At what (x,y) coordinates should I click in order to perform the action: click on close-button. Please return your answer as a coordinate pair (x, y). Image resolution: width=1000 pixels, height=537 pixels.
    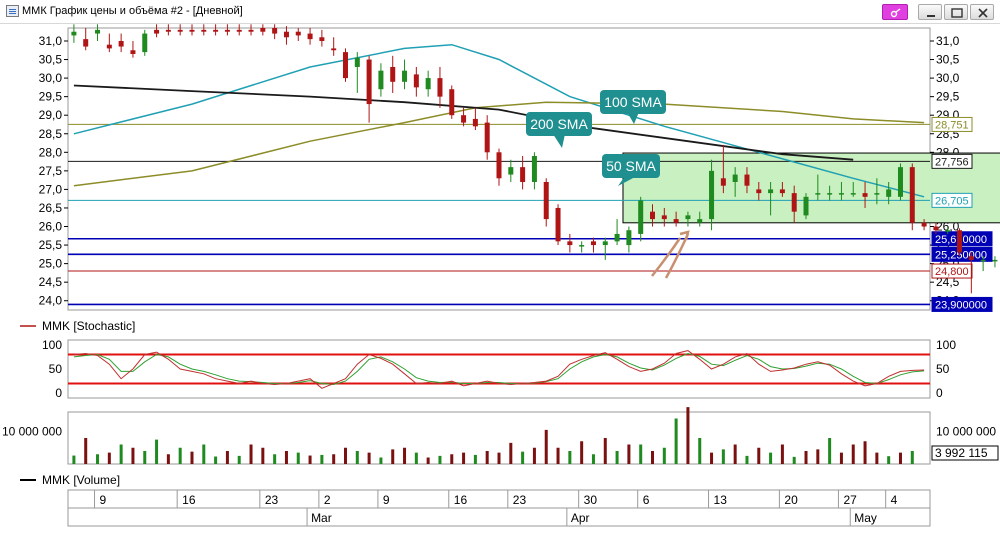
    Looking at the image, I should click on (982, 12).